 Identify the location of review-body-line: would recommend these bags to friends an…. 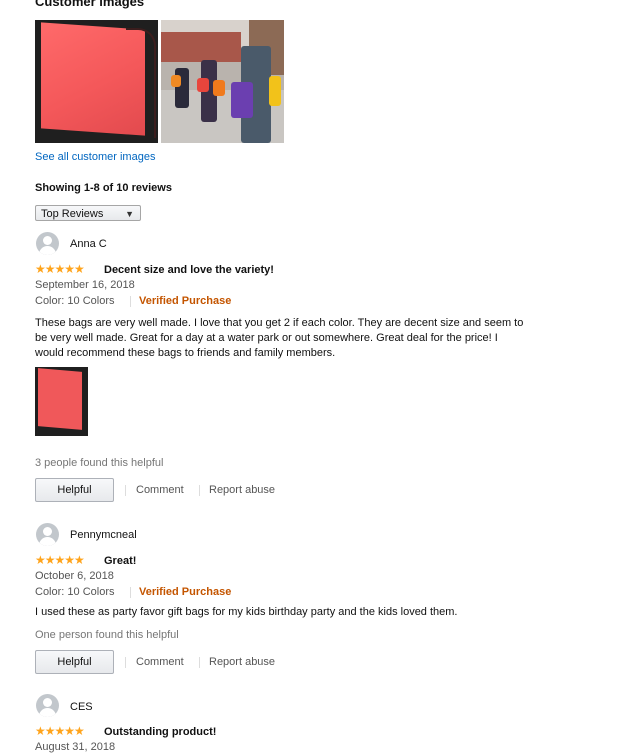
(185, 353).